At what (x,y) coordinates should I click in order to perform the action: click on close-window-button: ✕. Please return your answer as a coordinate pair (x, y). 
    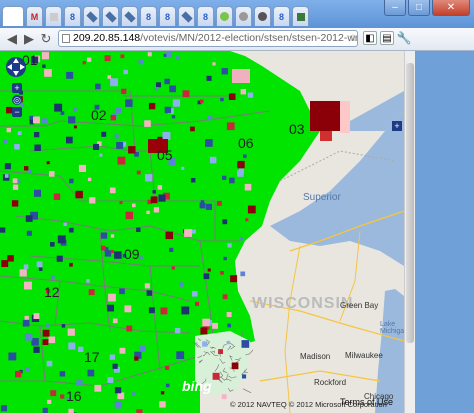
    Looking at the image, I should click on (451, 8).